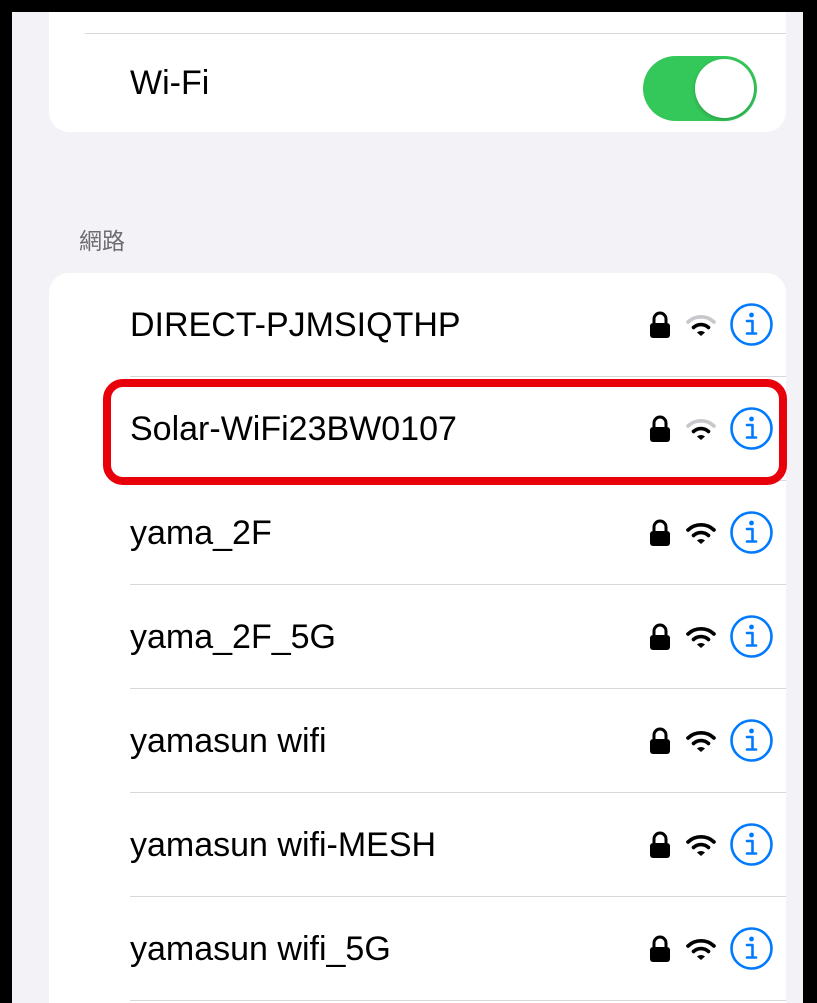 The width and height of the screenshot is (817, 1003). What do you see at coordinates (417, 83) in the screenshot?
I see `wifi-row: Wi-Fi` at bounding box center [417, 83].